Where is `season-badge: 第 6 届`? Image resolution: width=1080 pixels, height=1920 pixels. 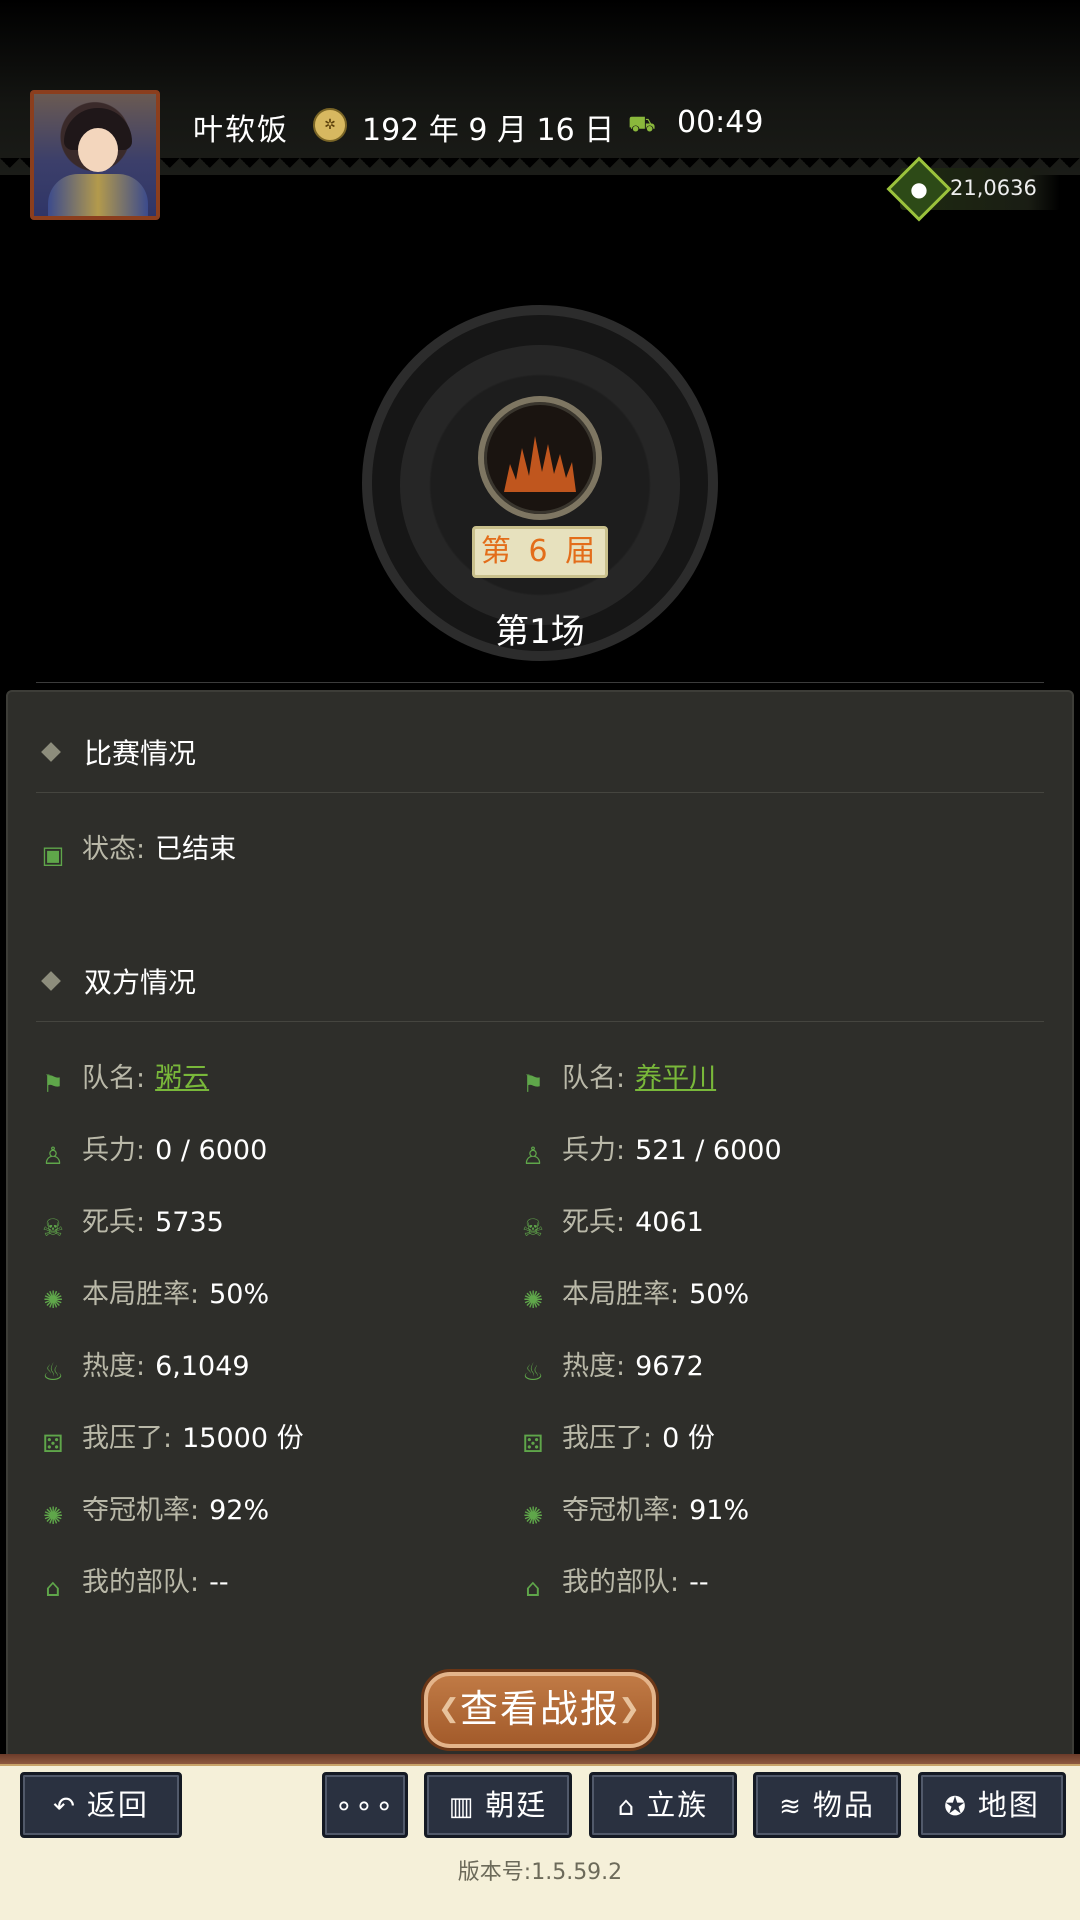 season-badge: 第 6 届 is located at coordinates (540, 552).